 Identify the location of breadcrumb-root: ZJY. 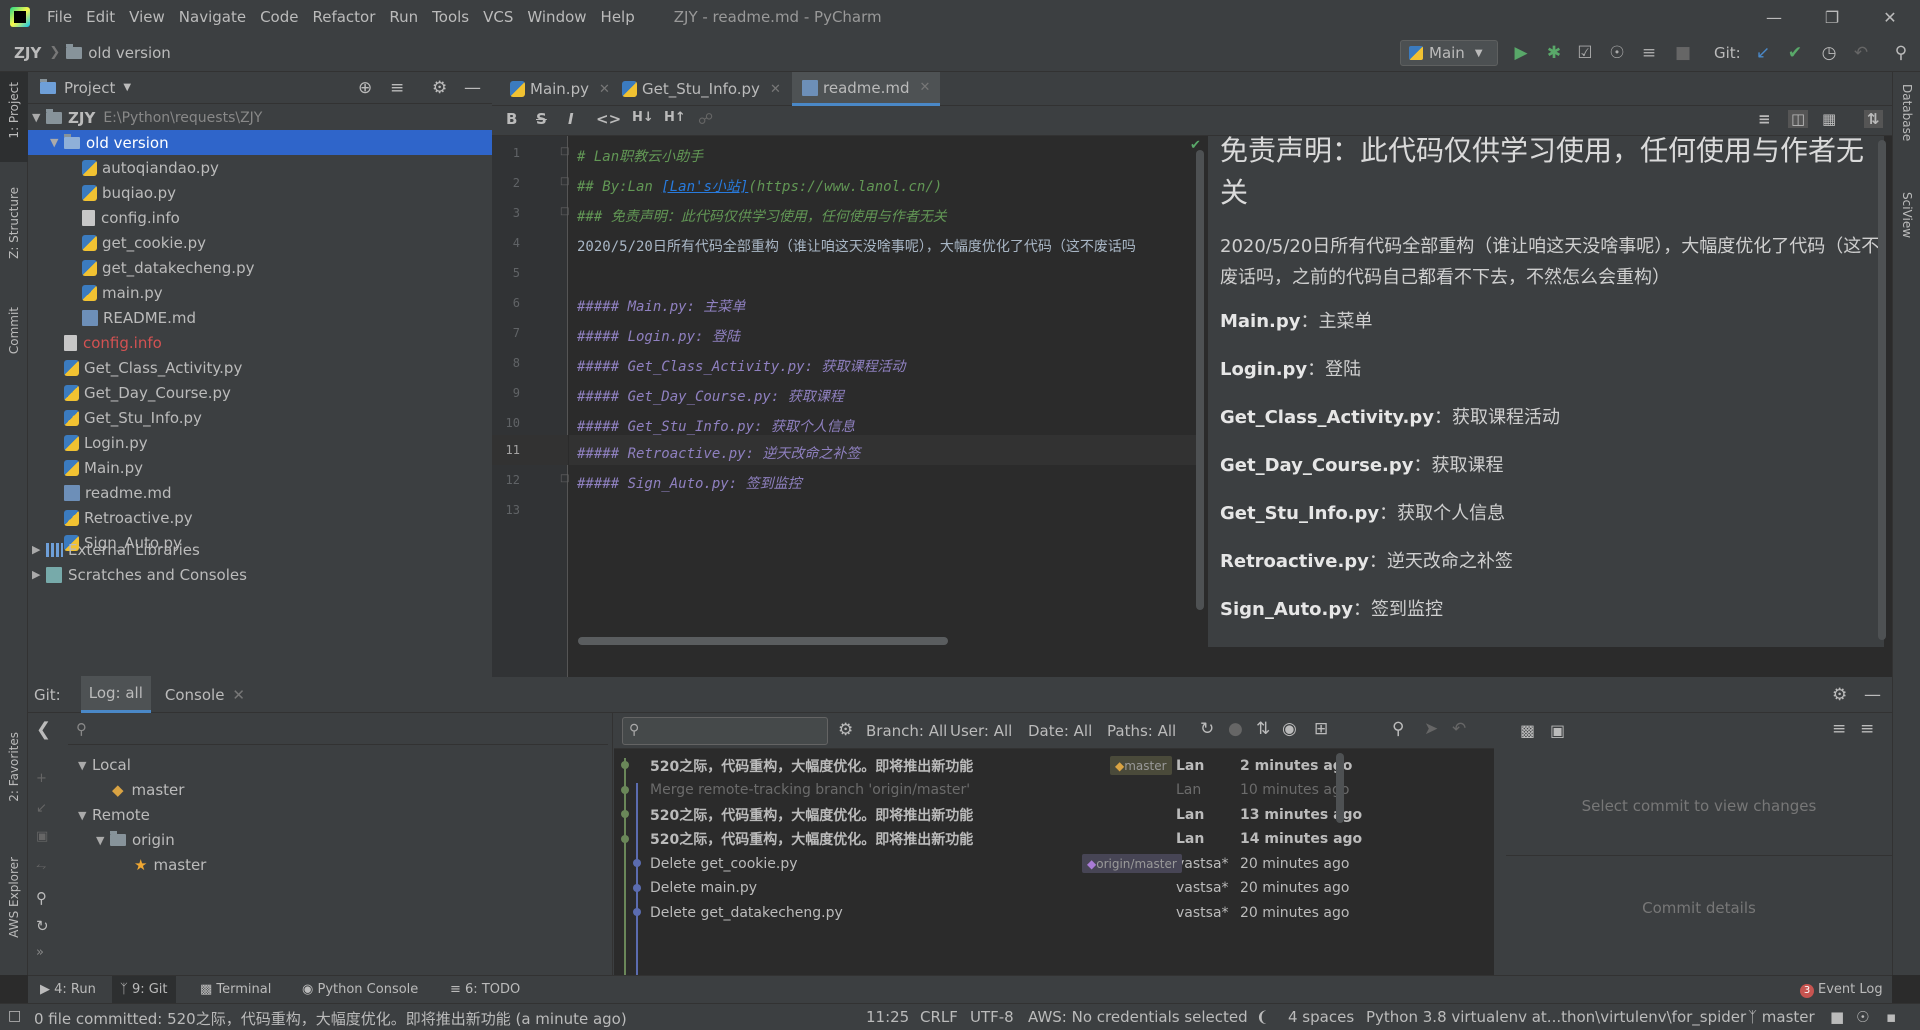
(27, 53).